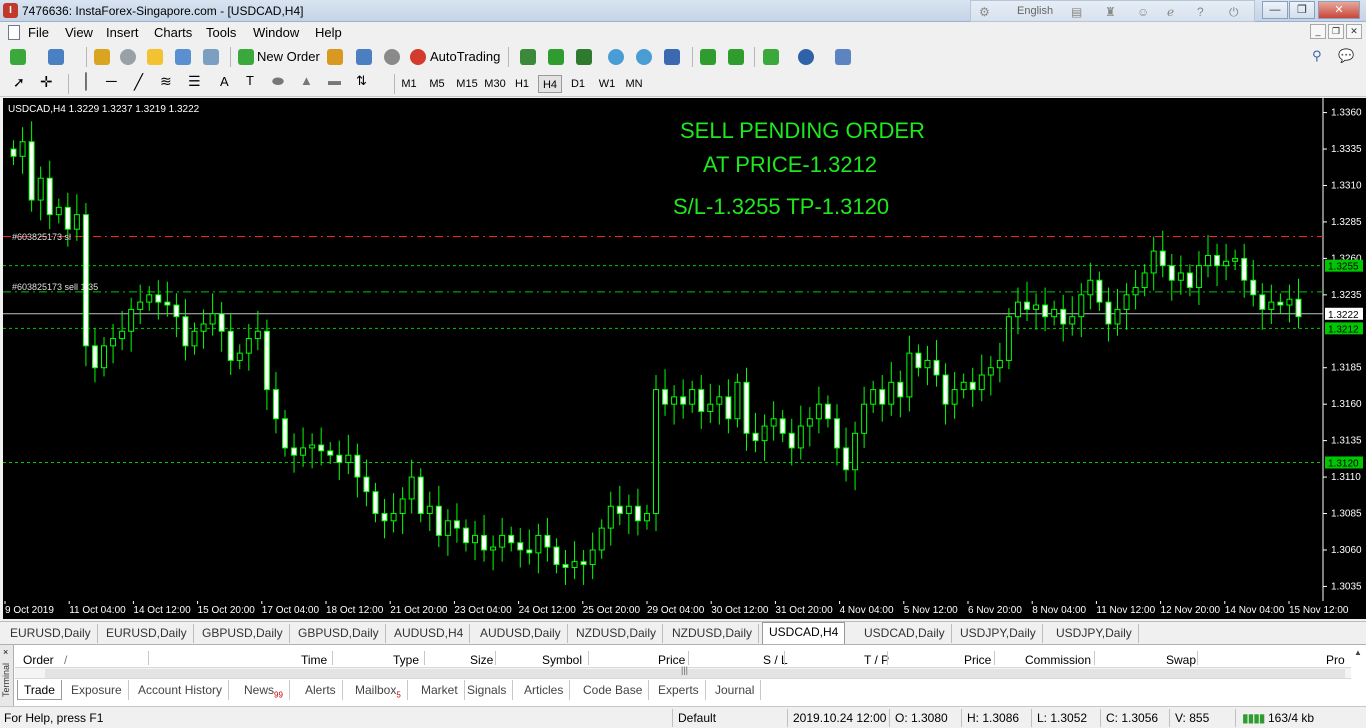 Image resolution: width=1366 pixels, height=728 pixels. I want to click on auto-scroll-icon, so click(708, 57).